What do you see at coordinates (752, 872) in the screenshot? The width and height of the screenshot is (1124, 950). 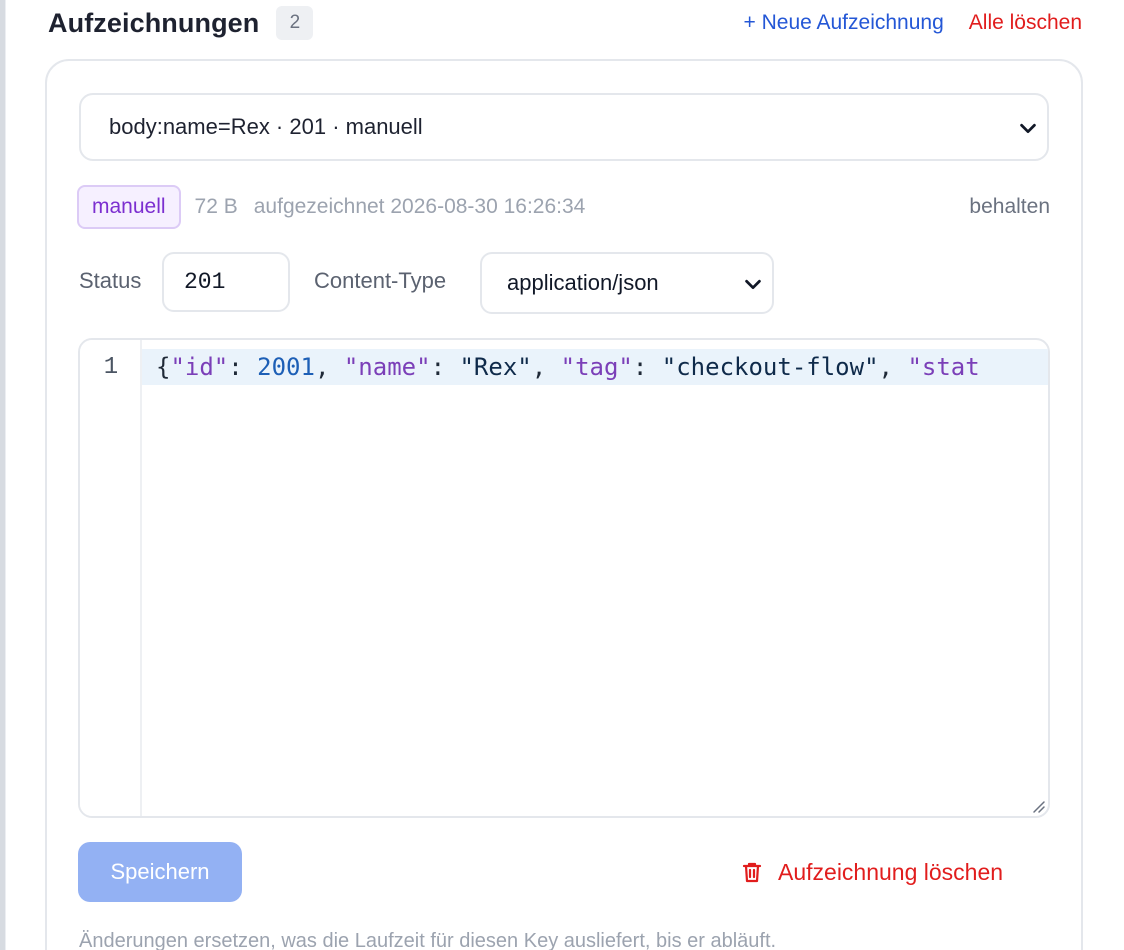 I see `trash-icon` at bounding box center [752, 872].